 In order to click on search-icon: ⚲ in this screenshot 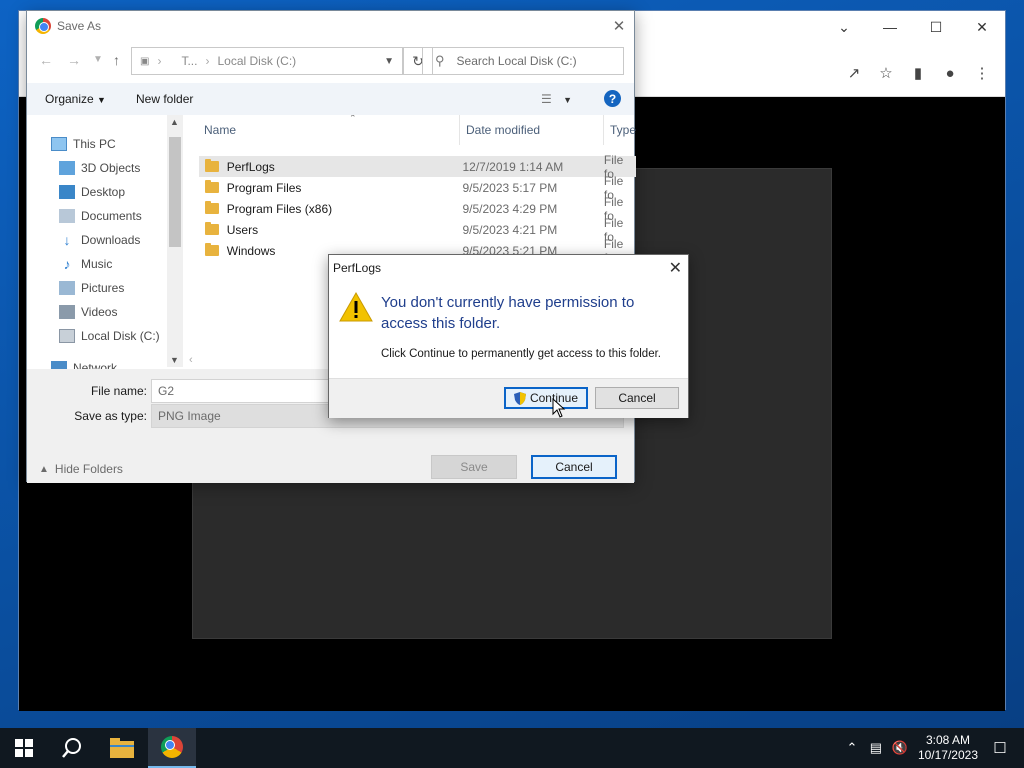, I will do `click(440, 60)`.